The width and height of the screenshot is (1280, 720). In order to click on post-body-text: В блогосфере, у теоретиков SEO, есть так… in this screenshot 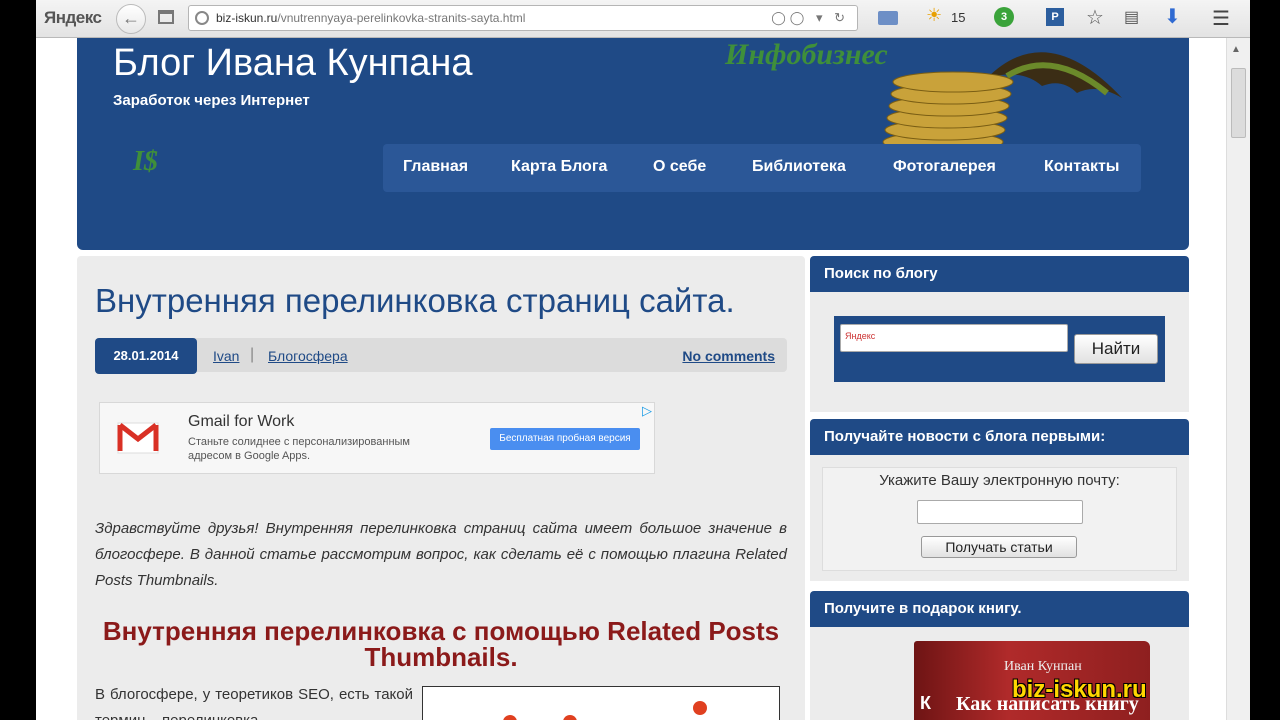, I will do `click(254, 703)`.